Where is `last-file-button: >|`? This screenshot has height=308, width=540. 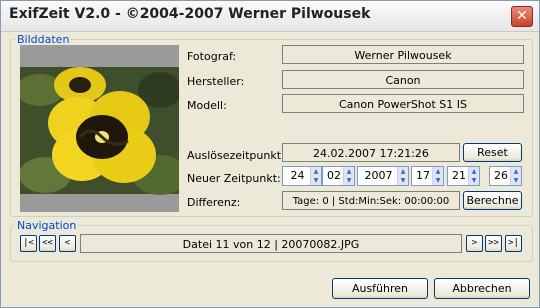 last-file-button: >| is located at coordinates (513, 243).